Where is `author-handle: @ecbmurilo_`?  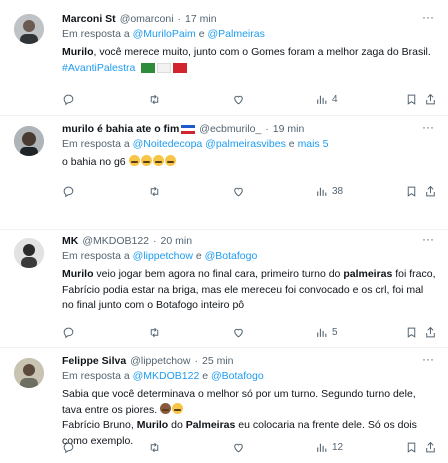 author-handle: @ecbmurilo_ is located at coordinates (230, 129).